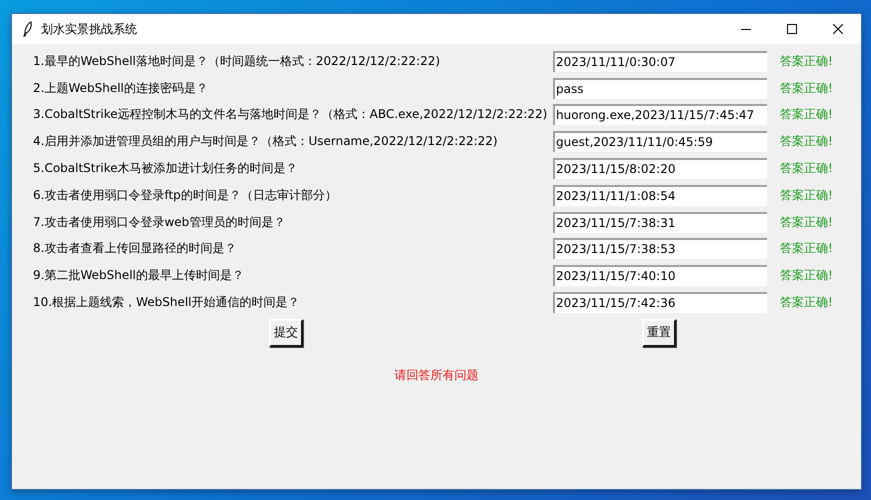 The image size is (871, 500). I want to click on answer-field: 2023/11/15/8:02:20, so click(660, 169).